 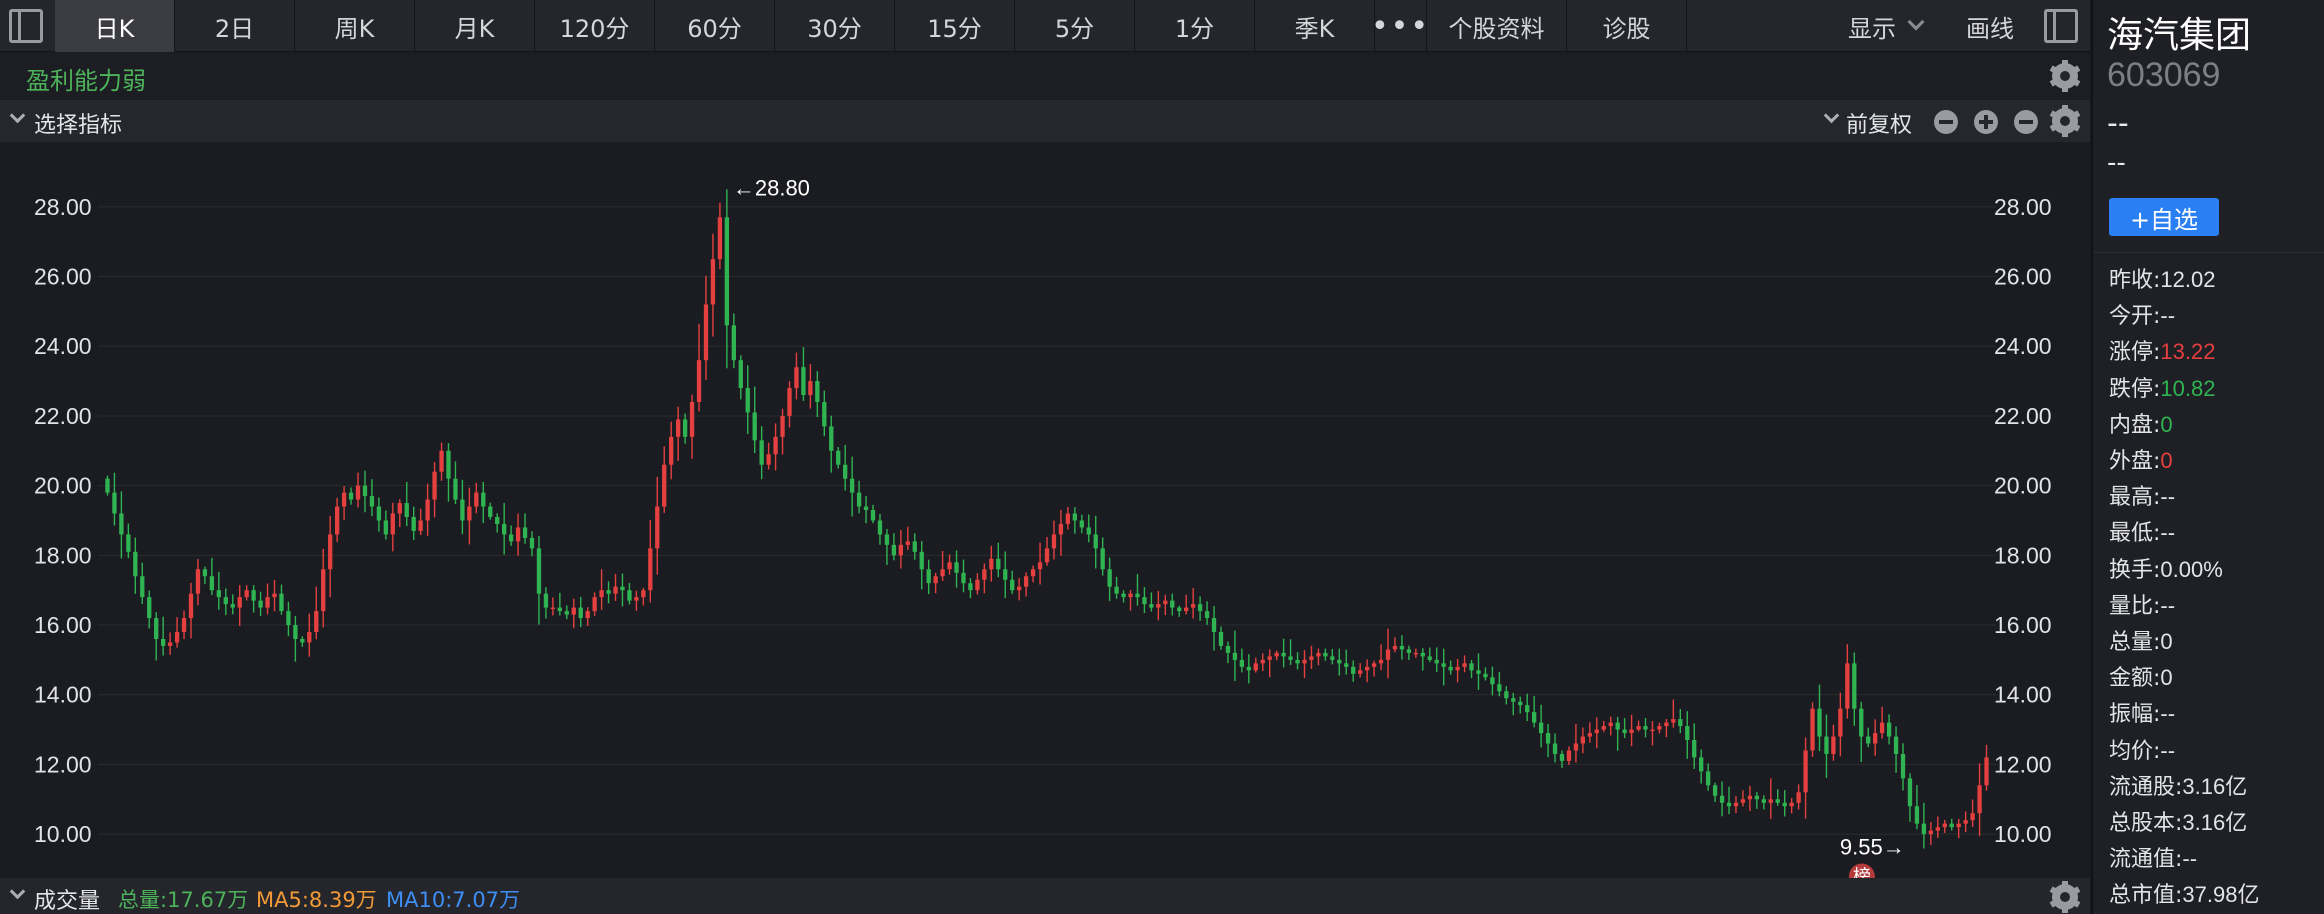 I want to click on chevron-down-icon, so click(x=1831, y=115).